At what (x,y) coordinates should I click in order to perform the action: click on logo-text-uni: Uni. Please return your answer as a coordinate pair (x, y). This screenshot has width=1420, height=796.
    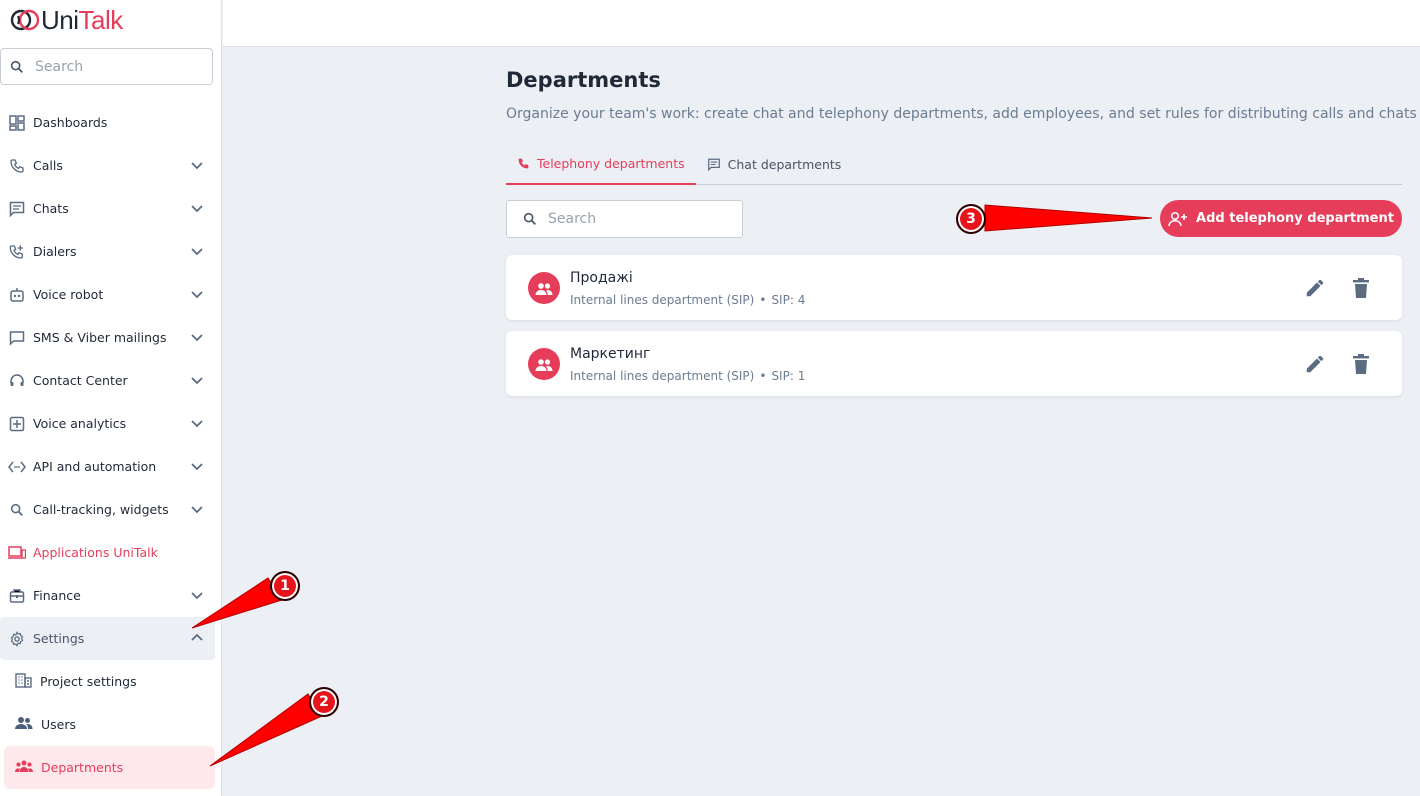
    Looking at the image, I should click on (60, 19).